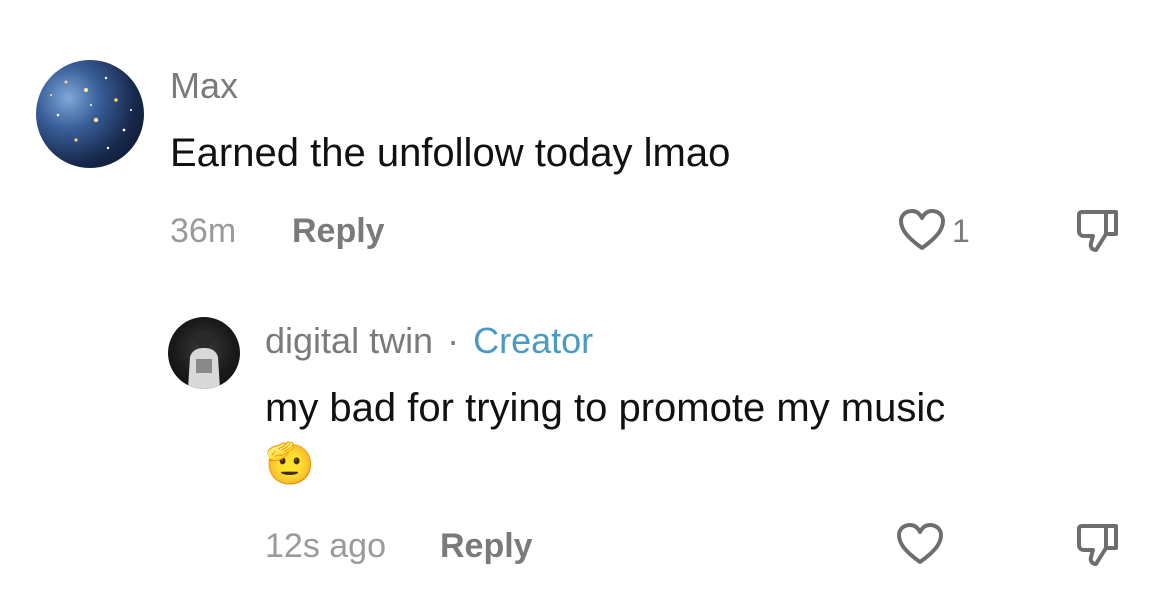 The image size is (1170, 614). I want to click on comment-text: Earned the unfollow today lmao, so click(450, 153).